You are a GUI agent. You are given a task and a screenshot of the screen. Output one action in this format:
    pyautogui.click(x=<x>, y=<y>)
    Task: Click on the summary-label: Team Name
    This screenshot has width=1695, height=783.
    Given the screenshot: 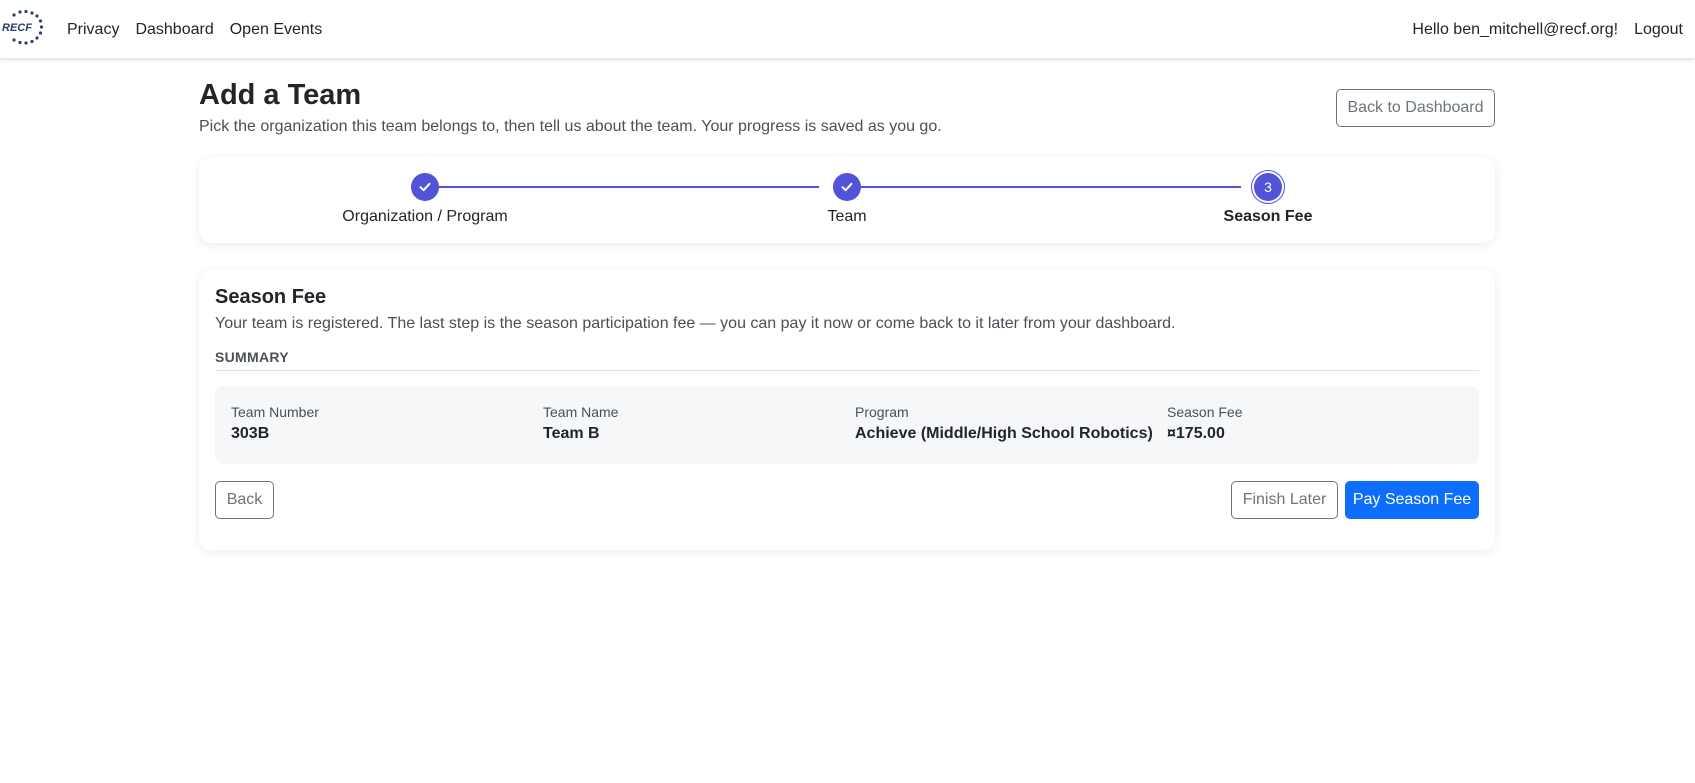 What is the action you would take?
    pyautogui.click(x=581, y=412)
    